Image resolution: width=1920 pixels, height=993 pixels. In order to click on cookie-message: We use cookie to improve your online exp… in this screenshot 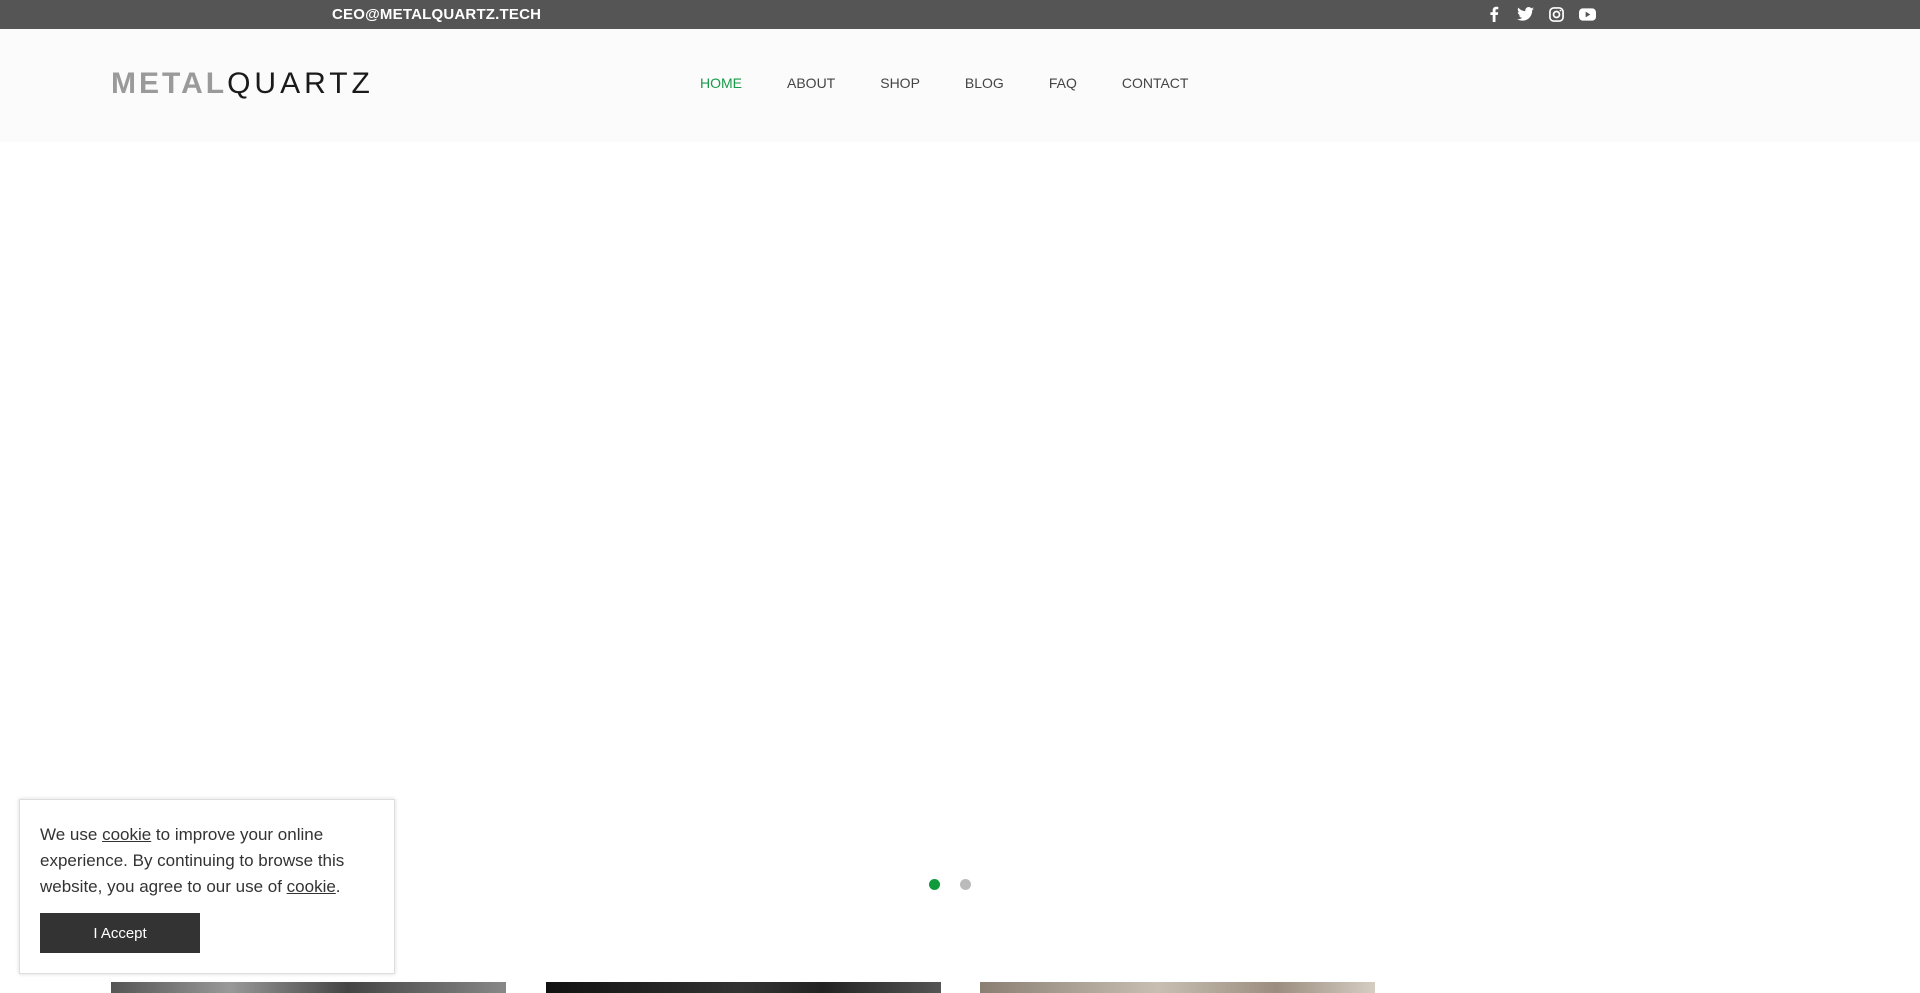, I will do `click(192, 860)`.